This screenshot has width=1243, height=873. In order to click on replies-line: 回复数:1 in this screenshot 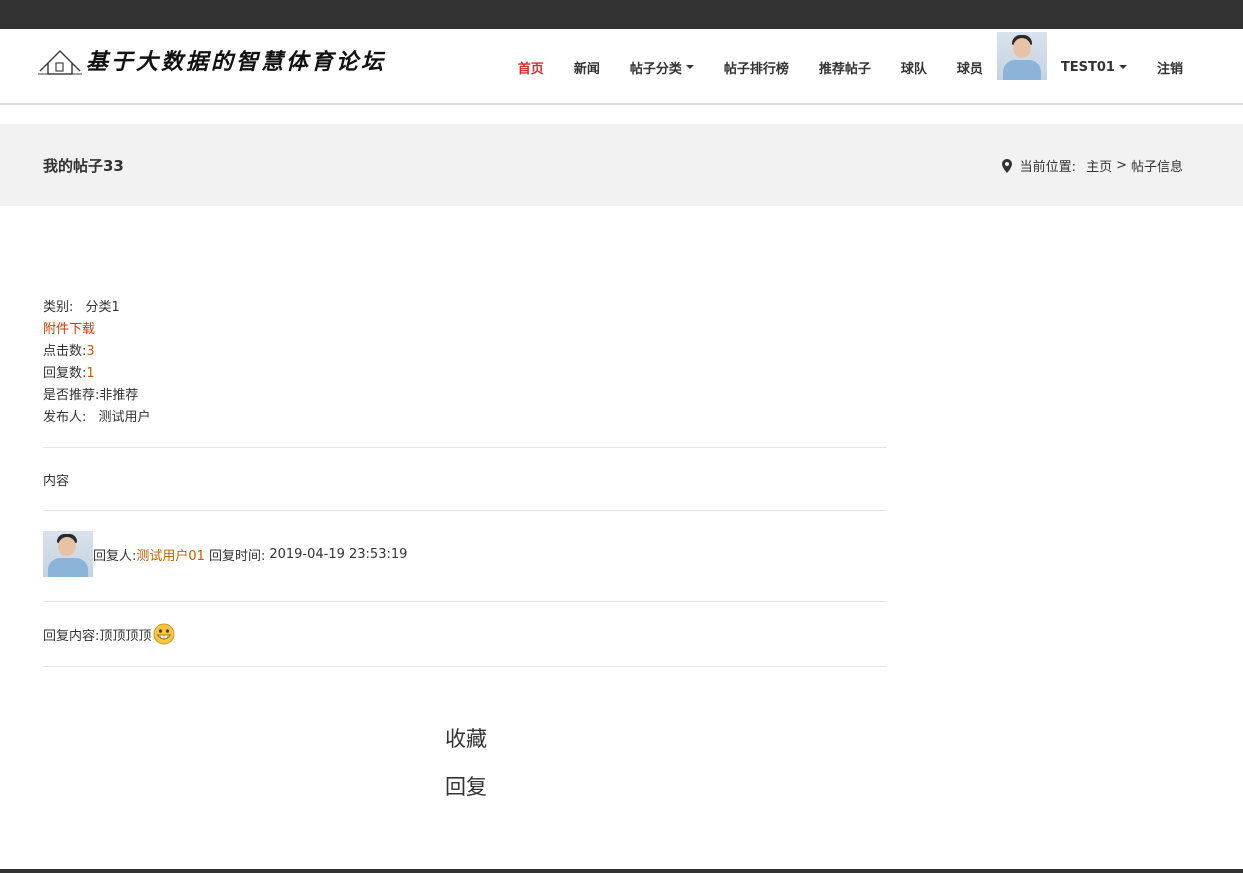, I will do `click(465, 374)`.